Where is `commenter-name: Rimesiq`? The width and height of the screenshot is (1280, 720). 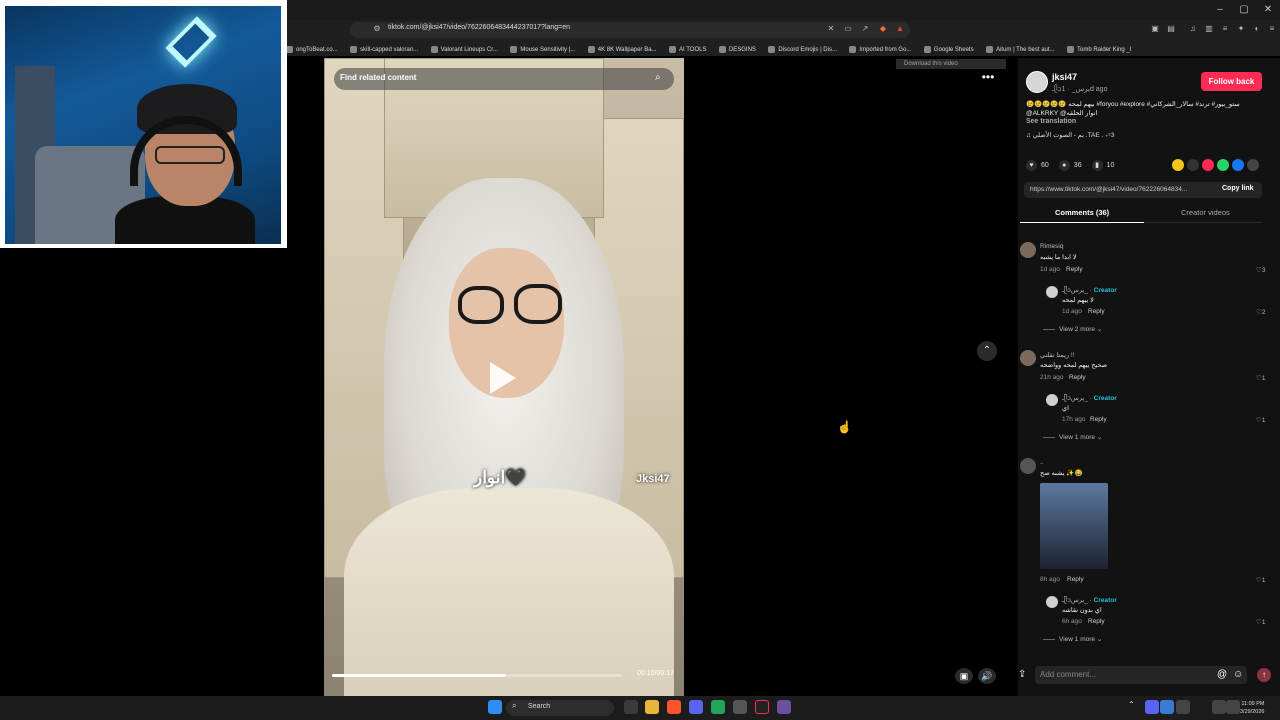 commenter-name: Rimesiq is located at coordinates (1051, 246).